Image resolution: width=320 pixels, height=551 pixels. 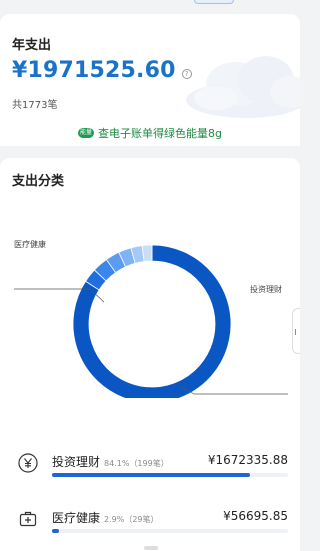 I want to click on yen-circle-icon, so click(x=28, y=463).